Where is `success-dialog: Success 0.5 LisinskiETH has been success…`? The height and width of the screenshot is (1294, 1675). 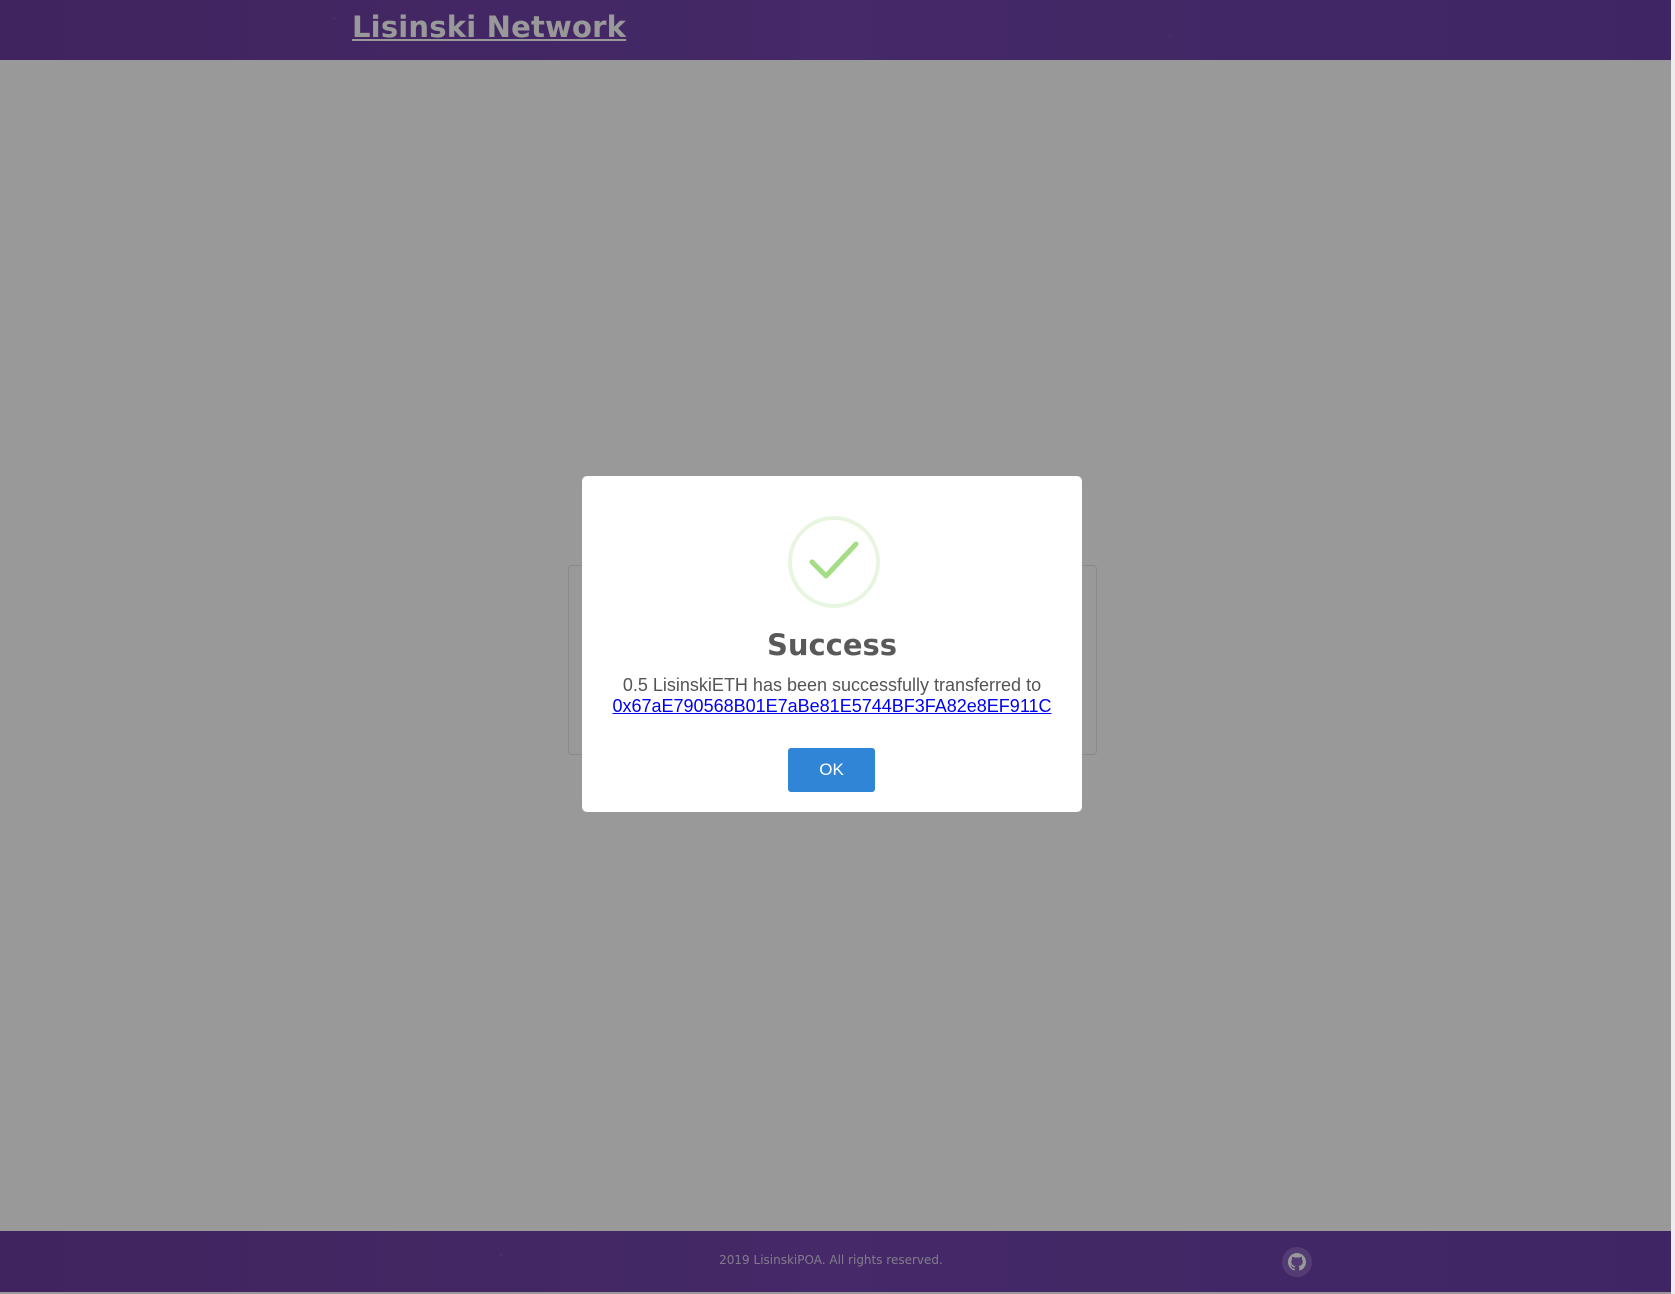 success-dialog: Success 0.5 LisinskiETH has been success… is located at coordinates (832, 644).